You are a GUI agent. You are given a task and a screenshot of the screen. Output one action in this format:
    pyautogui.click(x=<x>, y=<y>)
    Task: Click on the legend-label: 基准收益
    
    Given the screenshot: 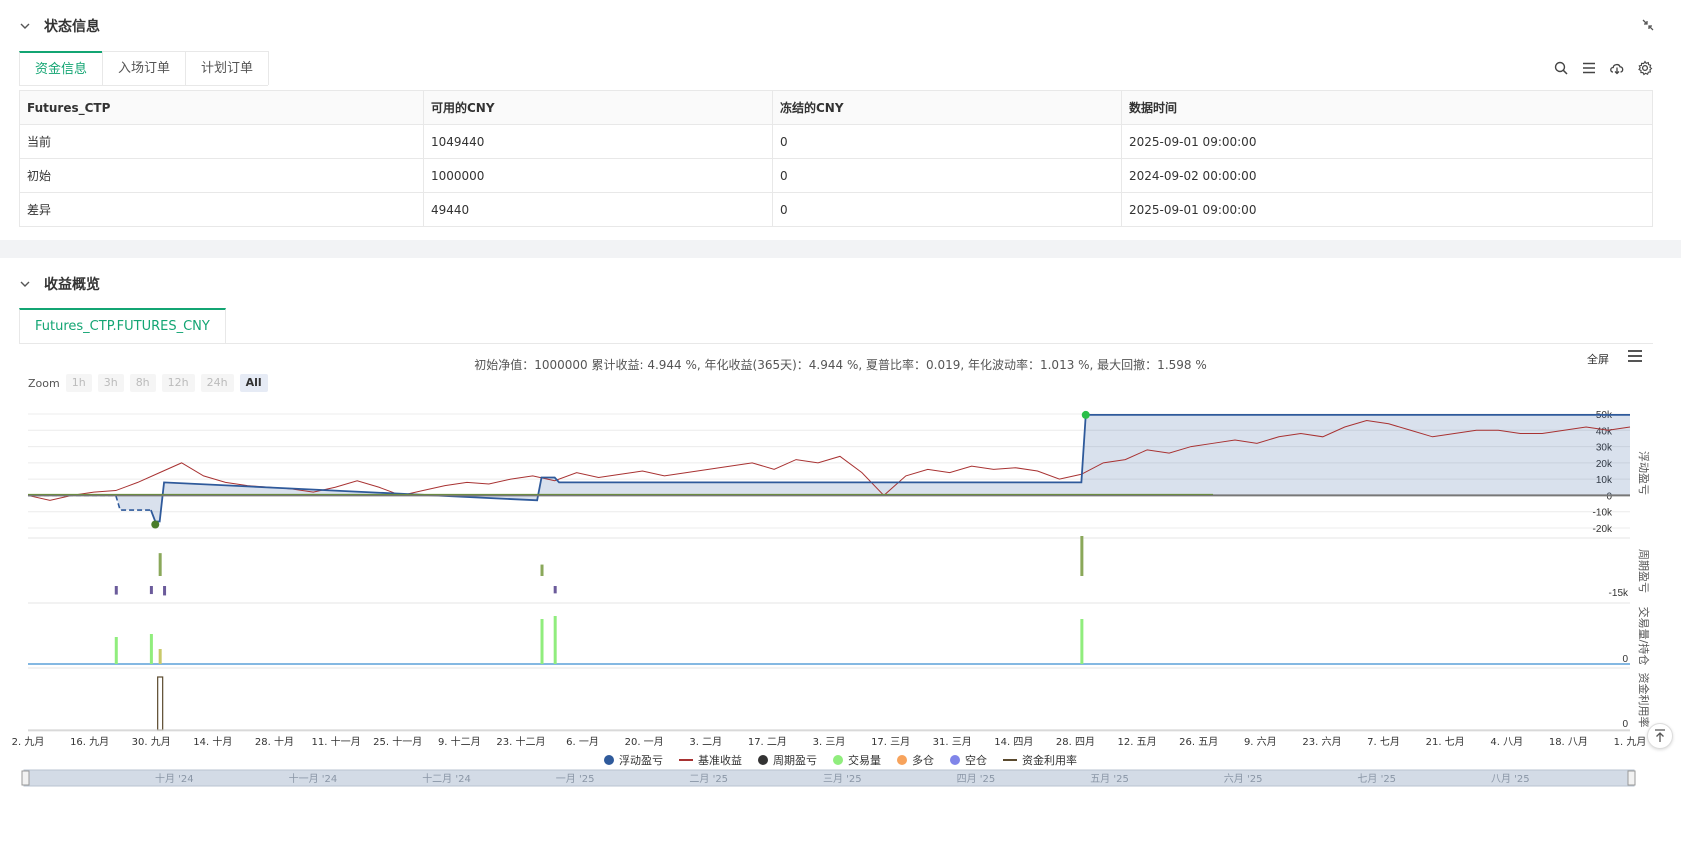 What is the action you would take?
    pyautogui.click(x=720, y=760)
    